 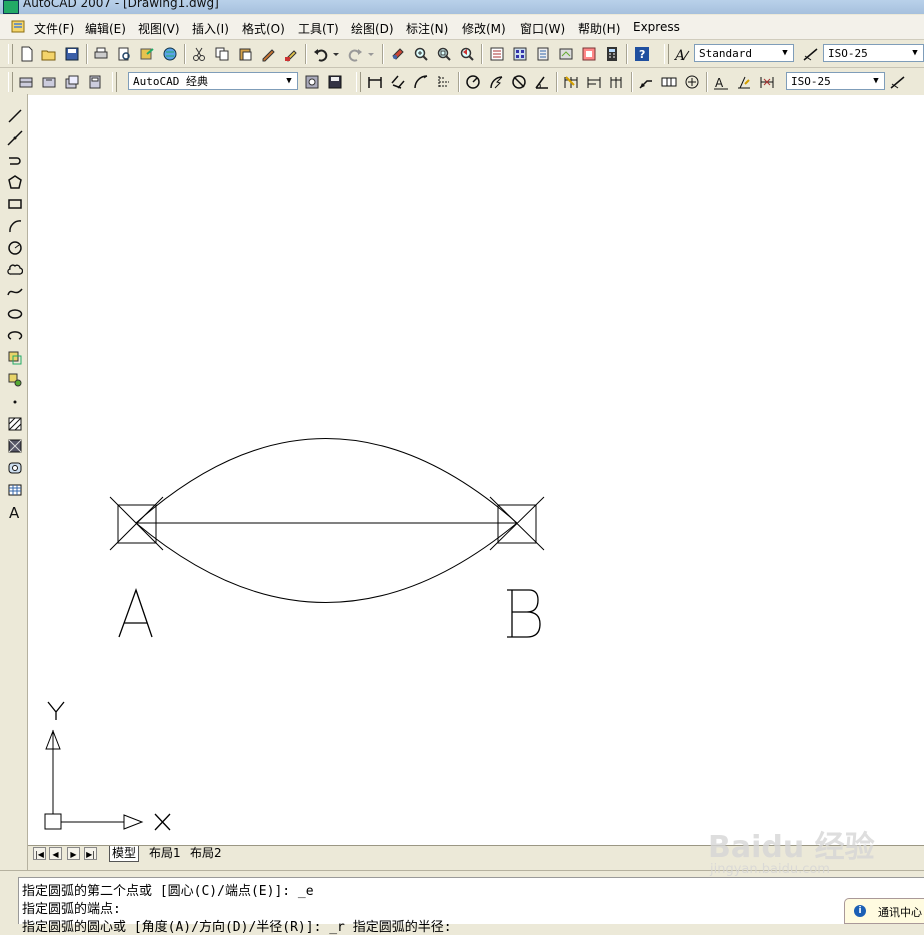 What do you see at coordinates (471, 906) in the screenshot?
I see `command-history: 指定圆弧的第二个点或 [圆心(C)/端点(E)]: _e 指定圆弧的端点` at bounding box center [471, 906].